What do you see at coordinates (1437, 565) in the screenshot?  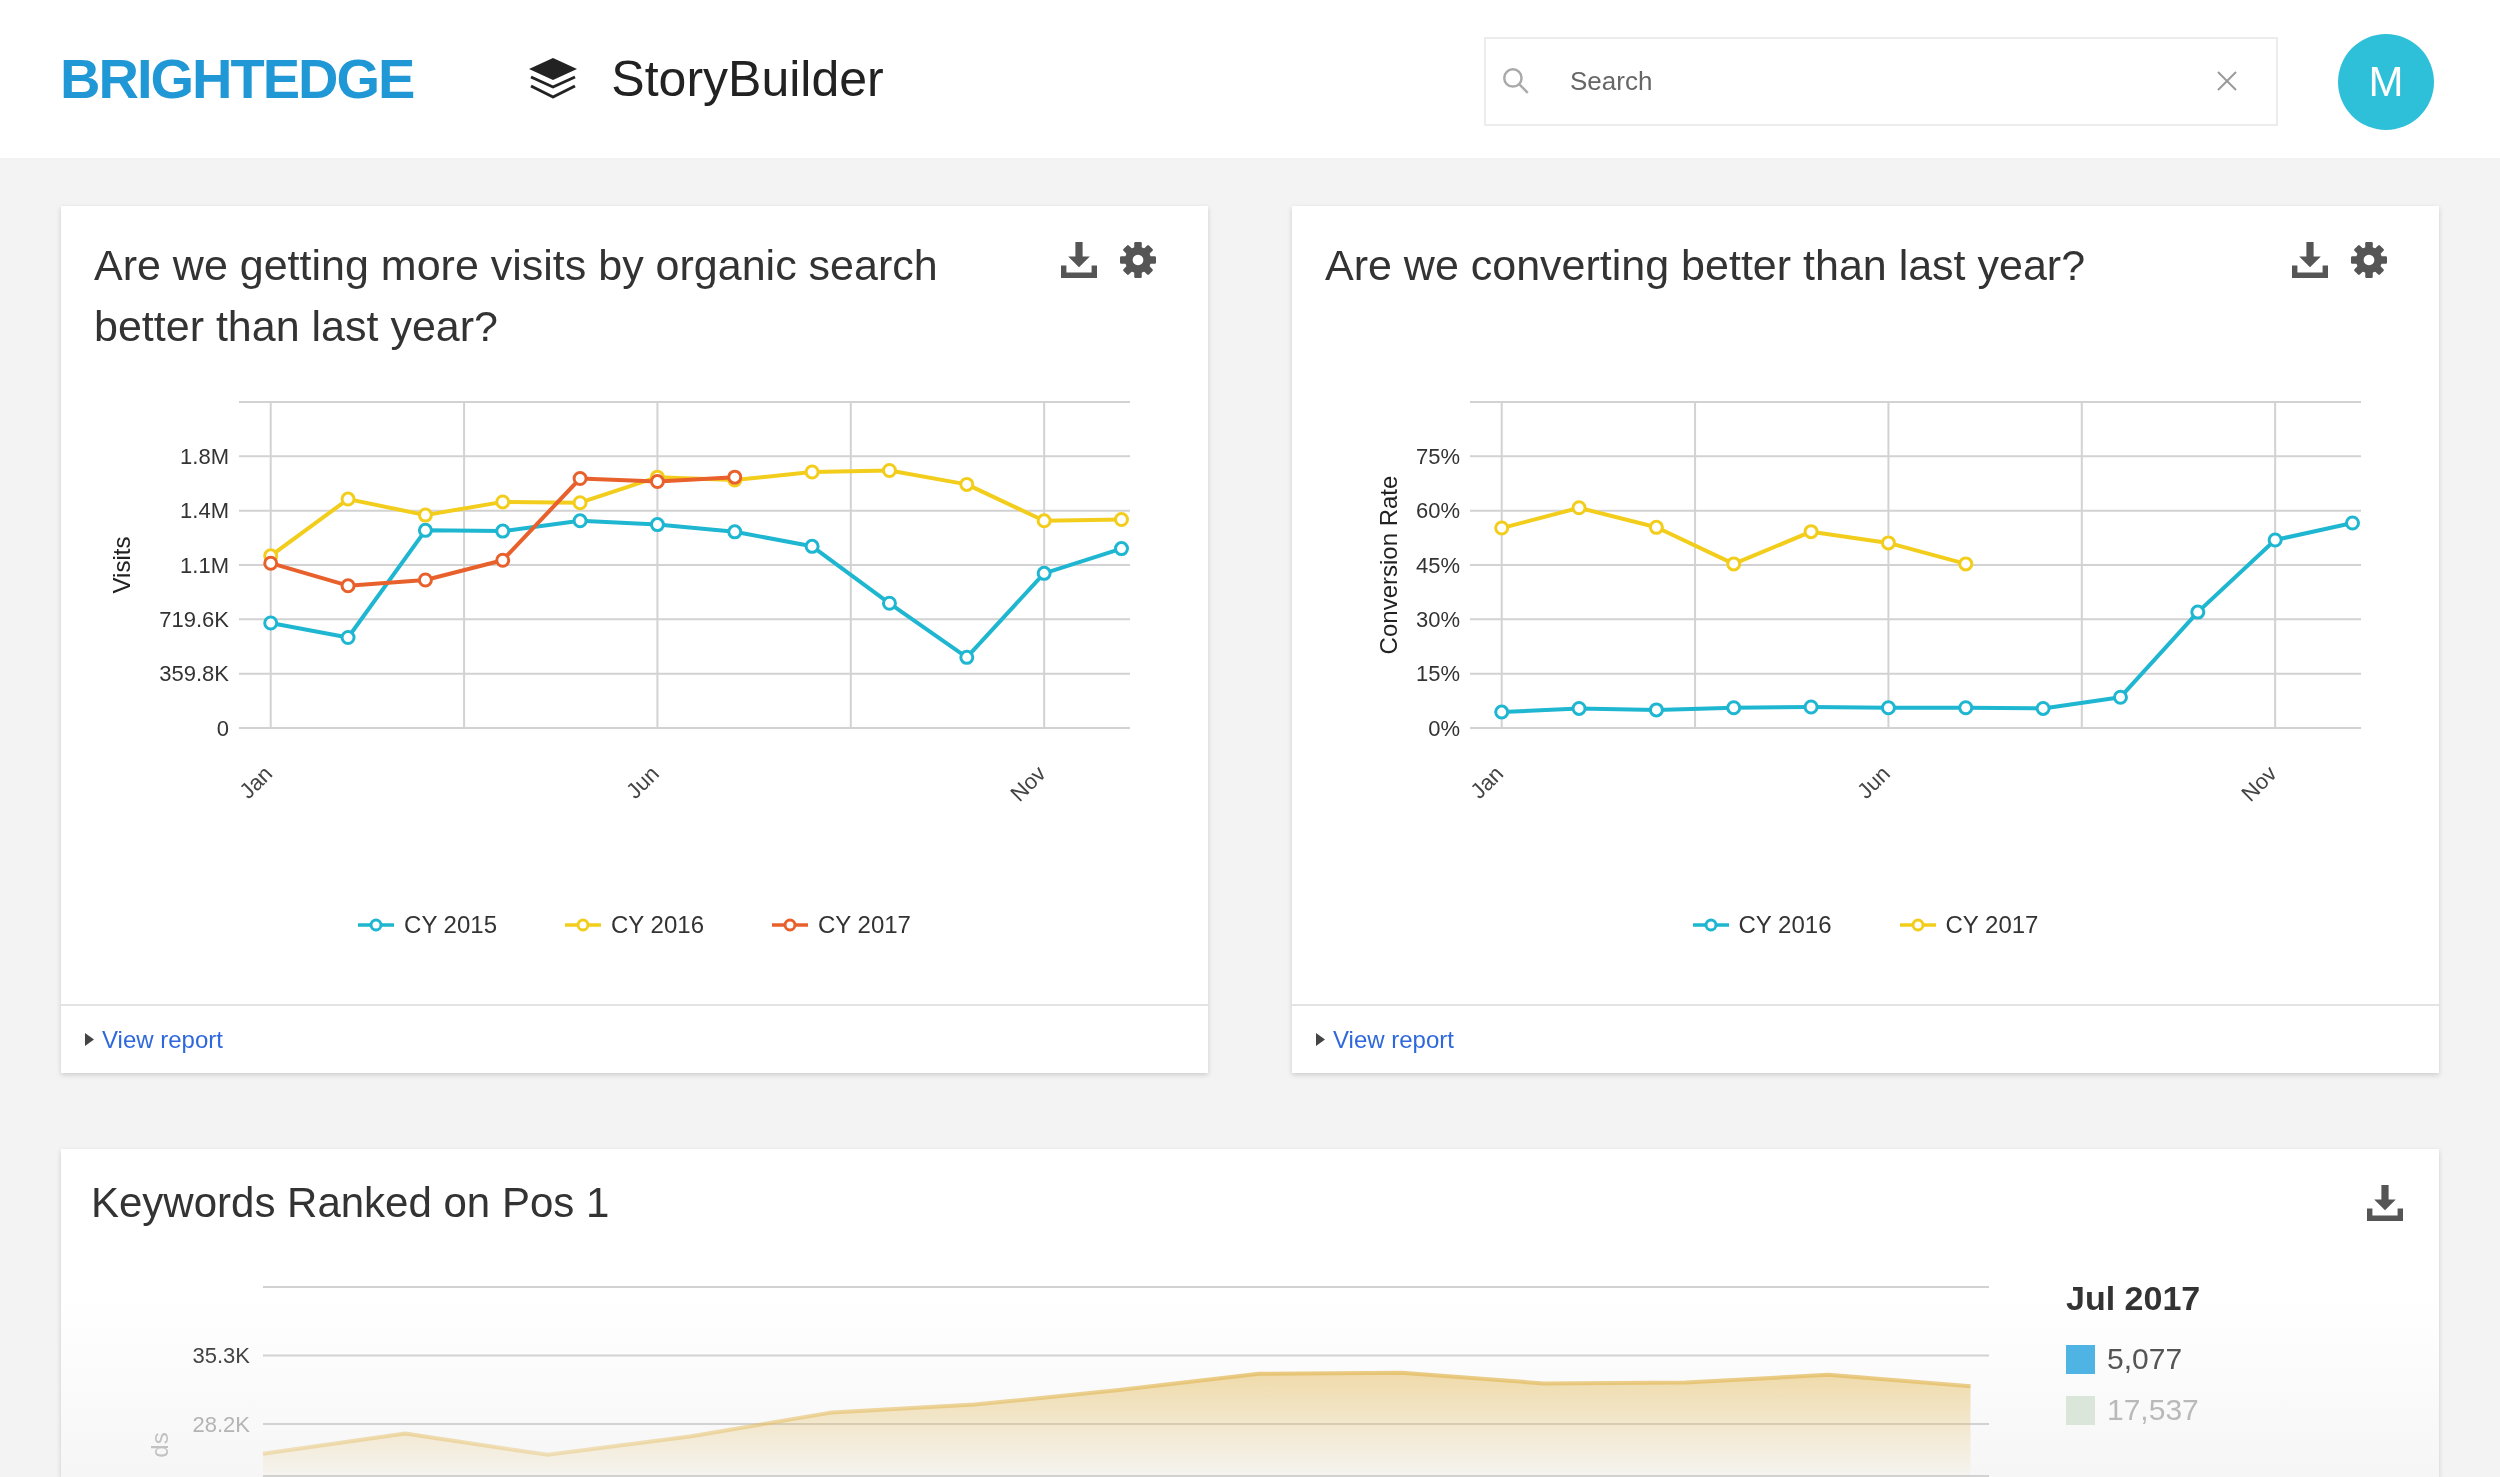 I see `axis-tick-label: 45%` at bounding box center [1437, 565].